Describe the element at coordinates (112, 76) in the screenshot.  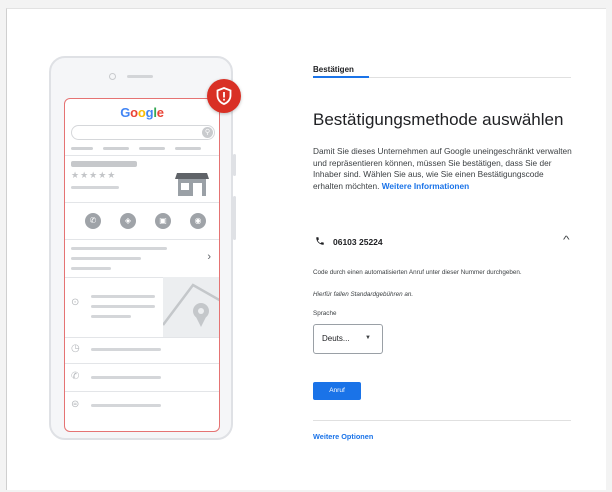
I see `phone-camera` at that location.